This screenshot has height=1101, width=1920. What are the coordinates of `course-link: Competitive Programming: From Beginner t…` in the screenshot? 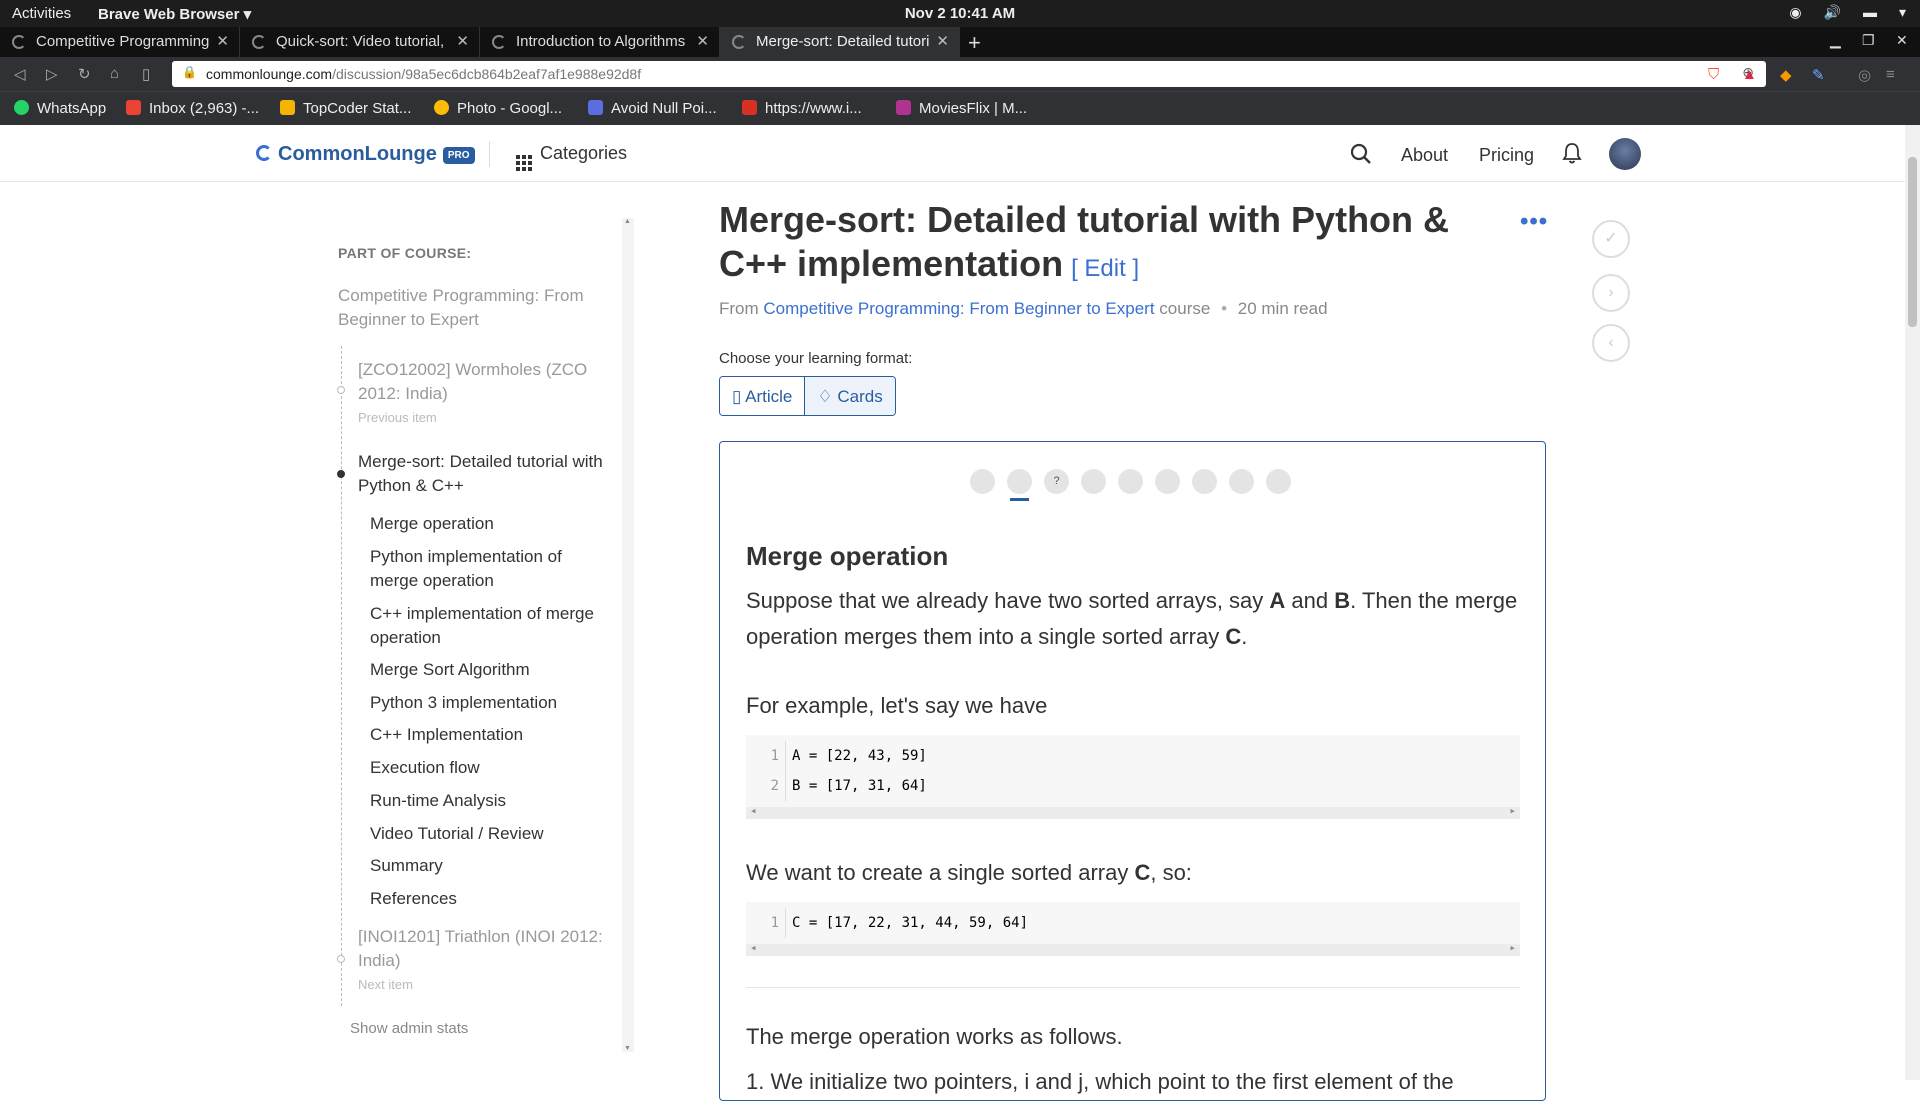 It's located at (473, 308).